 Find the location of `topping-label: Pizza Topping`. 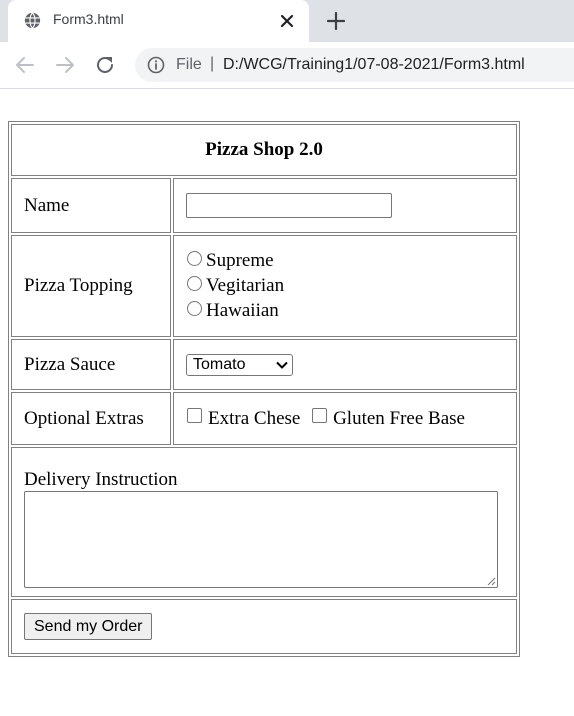

topping-label: Pizza Topping is located at coordinates (91, 286).